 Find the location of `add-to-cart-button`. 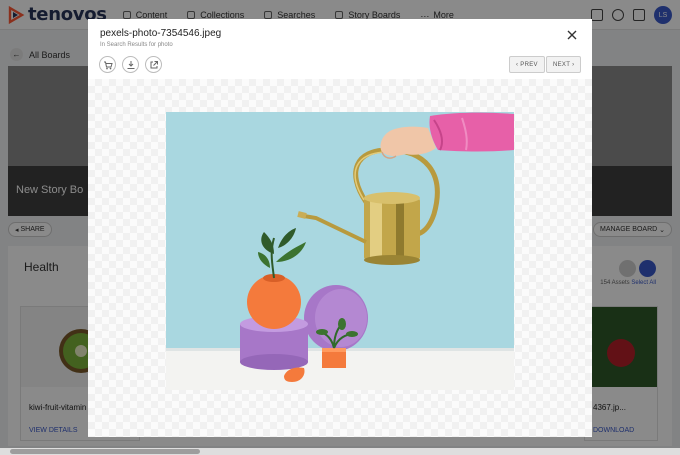

add-to-cart-button is located at coordinates (107, 64).